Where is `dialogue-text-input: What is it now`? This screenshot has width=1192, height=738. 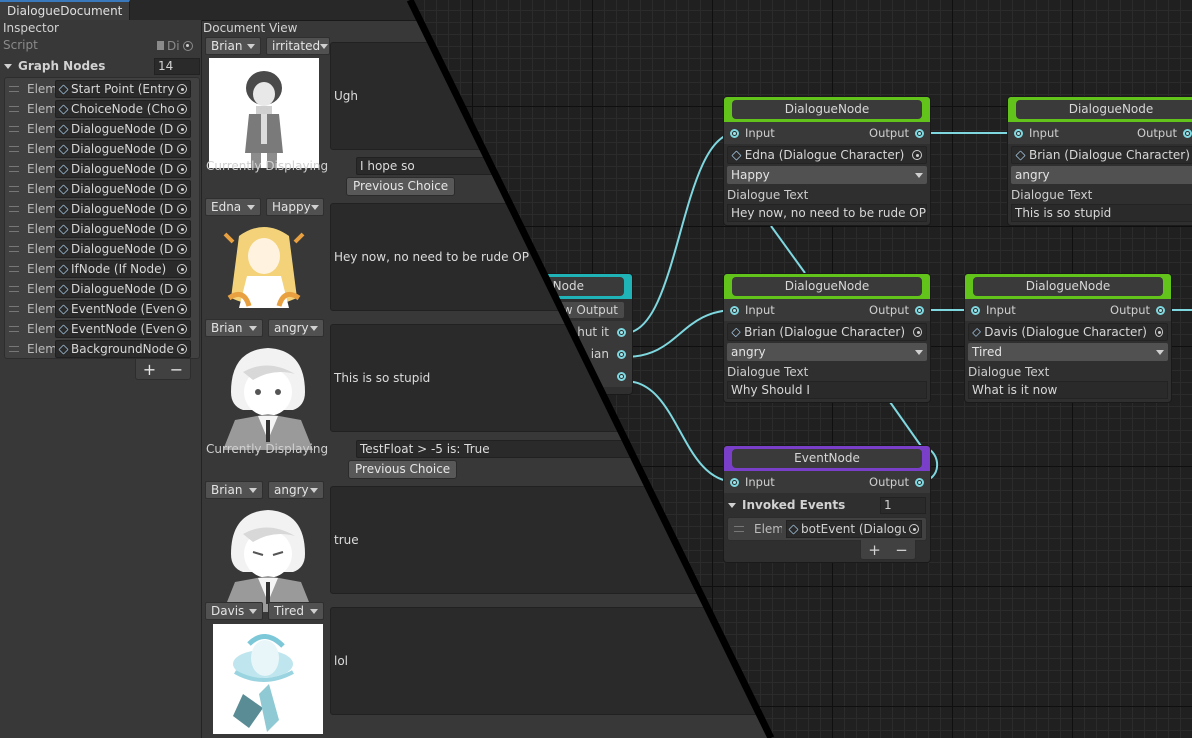
dialogue-text-input: What is it now is located at coordinates (1068, 390).